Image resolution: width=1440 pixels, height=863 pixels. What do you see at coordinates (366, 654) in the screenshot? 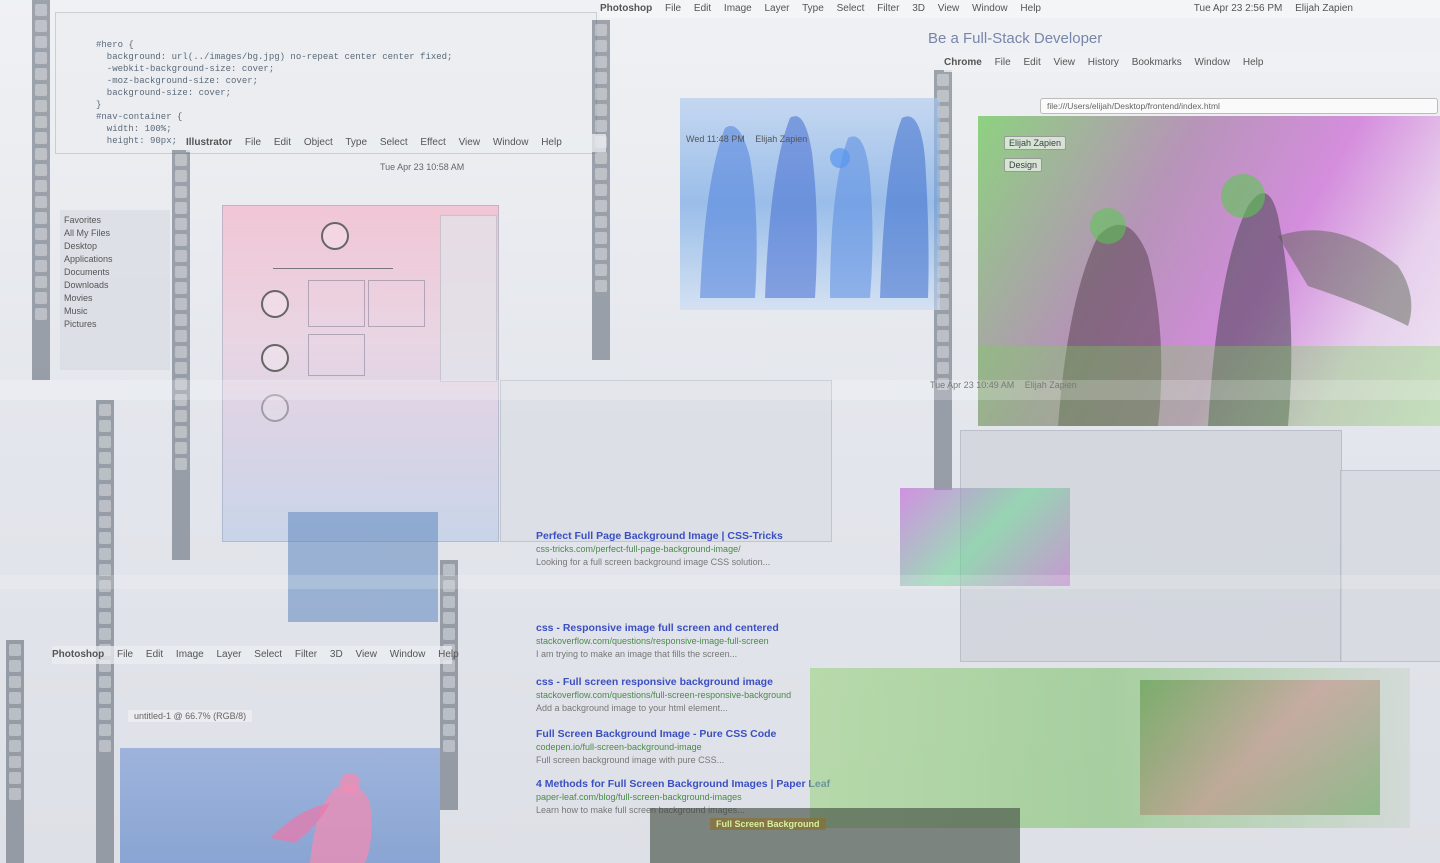
I see `ps-lower-menu-view: View` at bounding box center [366, 654].